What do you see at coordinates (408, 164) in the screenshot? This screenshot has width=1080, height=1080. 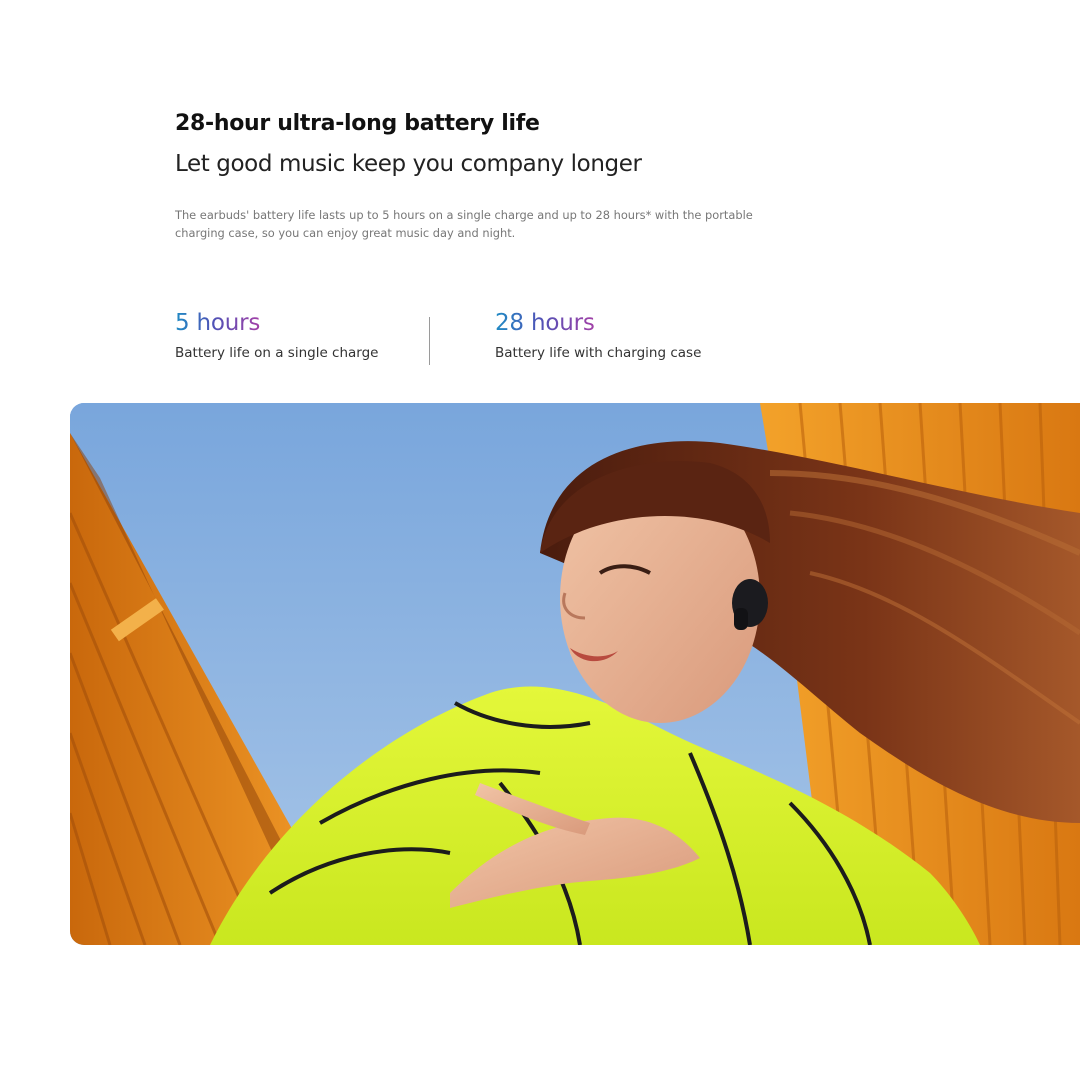 I see `section-subheadline: Let good music keep you company longer` at bounding box center [408, 164].